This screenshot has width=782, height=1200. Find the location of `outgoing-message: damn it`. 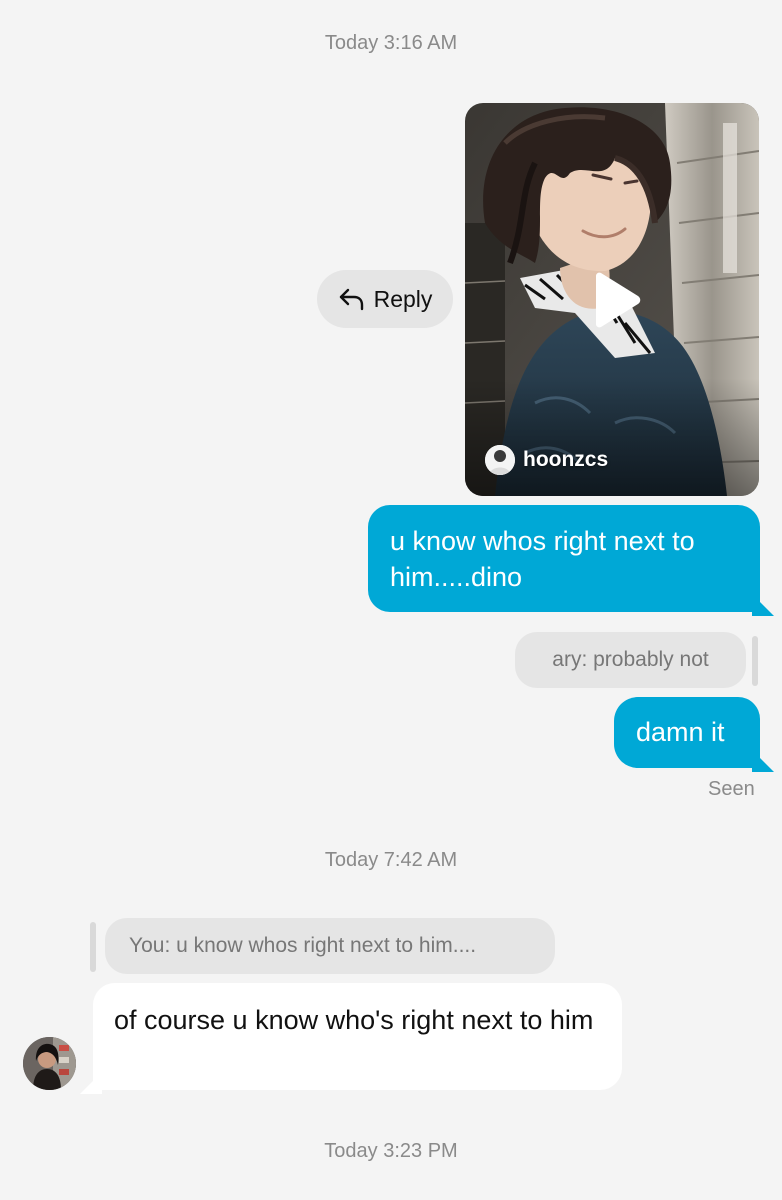

outgoing-message: damn it is located at coordinates (687, 732).